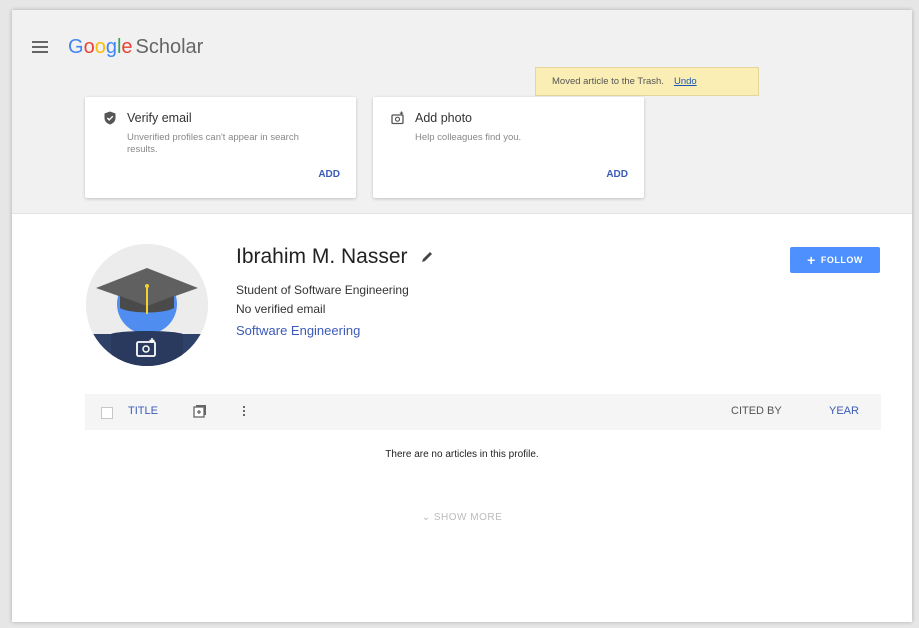 The height and width of the screenshot is (628, 919). I want to click on merge-icon, so click(200, 411).